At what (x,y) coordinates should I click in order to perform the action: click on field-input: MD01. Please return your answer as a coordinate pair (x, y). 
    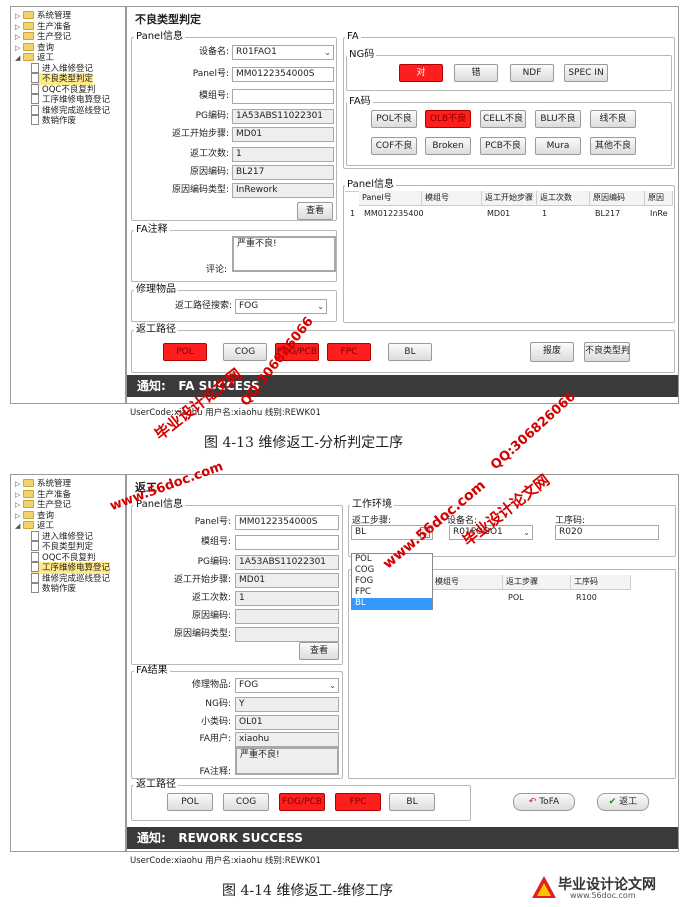
    Looking at the image, I should click on (283, 134).